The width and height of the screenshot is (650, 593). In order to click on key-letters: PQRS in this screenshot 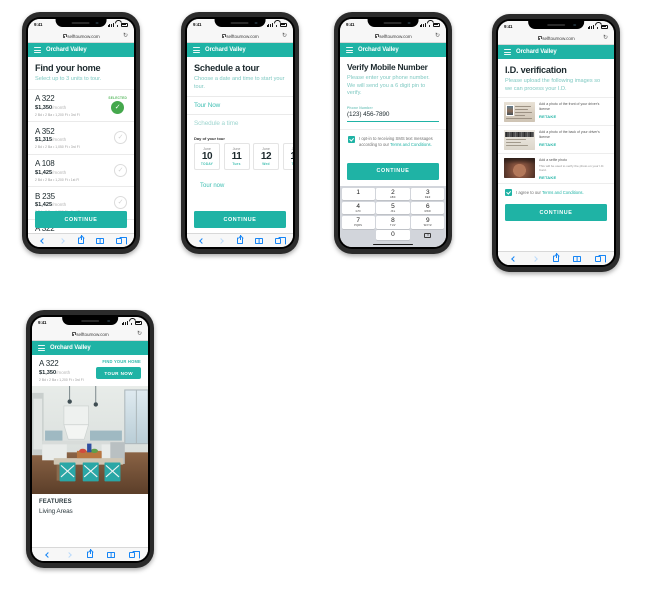, I will do `click(358, 226)`.